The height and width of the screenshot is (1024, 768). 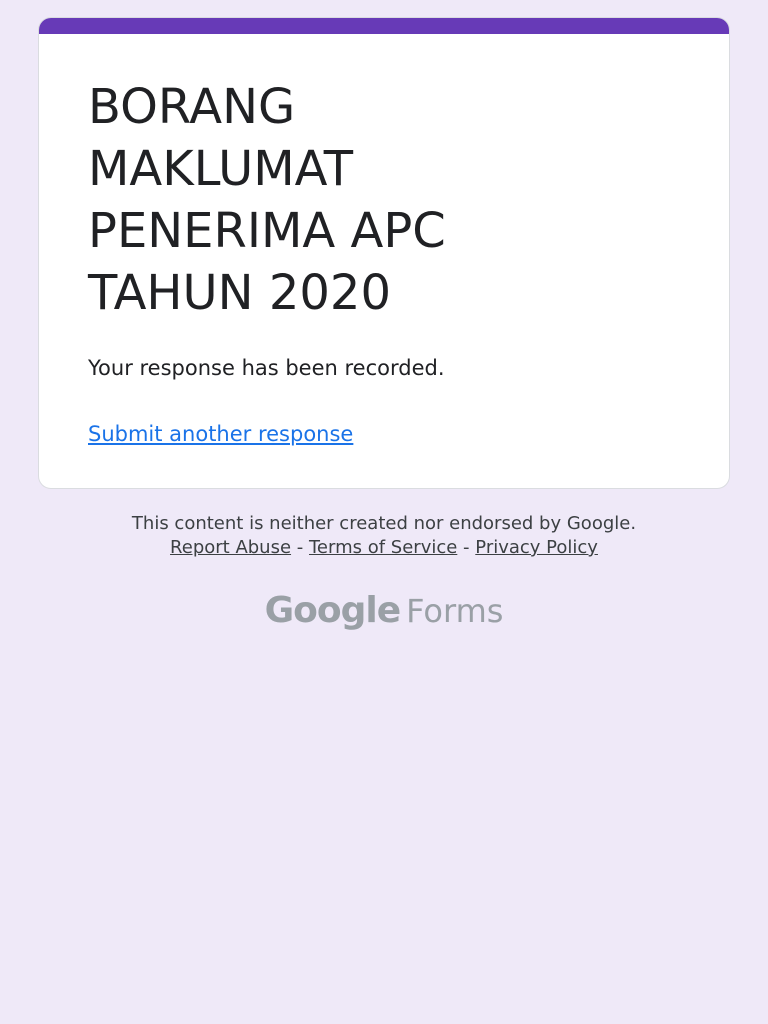 What do you see at coordinates (220, 434) in the screenshot?
I see `submit-another-response-link: Submit another response` at bounding box center [220, 434].